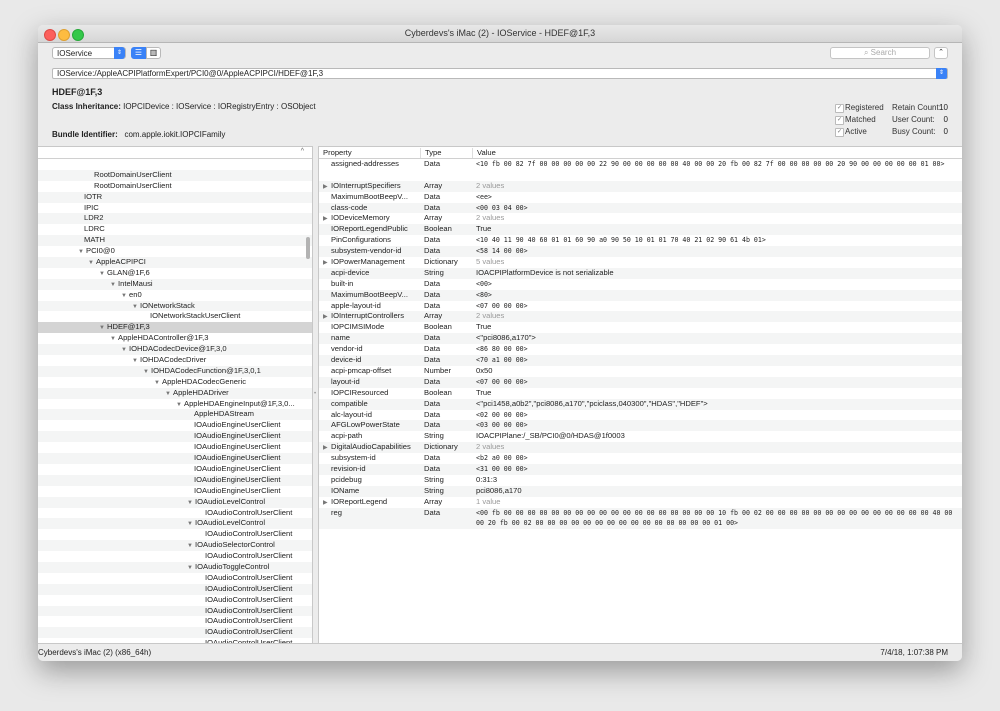 The width and height of the screenshot is (1000, 711). Describe the element at coordinates (640, 295) in the screenshot. I see `table-row: MaximumBootBeepV... Data <80>` at that location.